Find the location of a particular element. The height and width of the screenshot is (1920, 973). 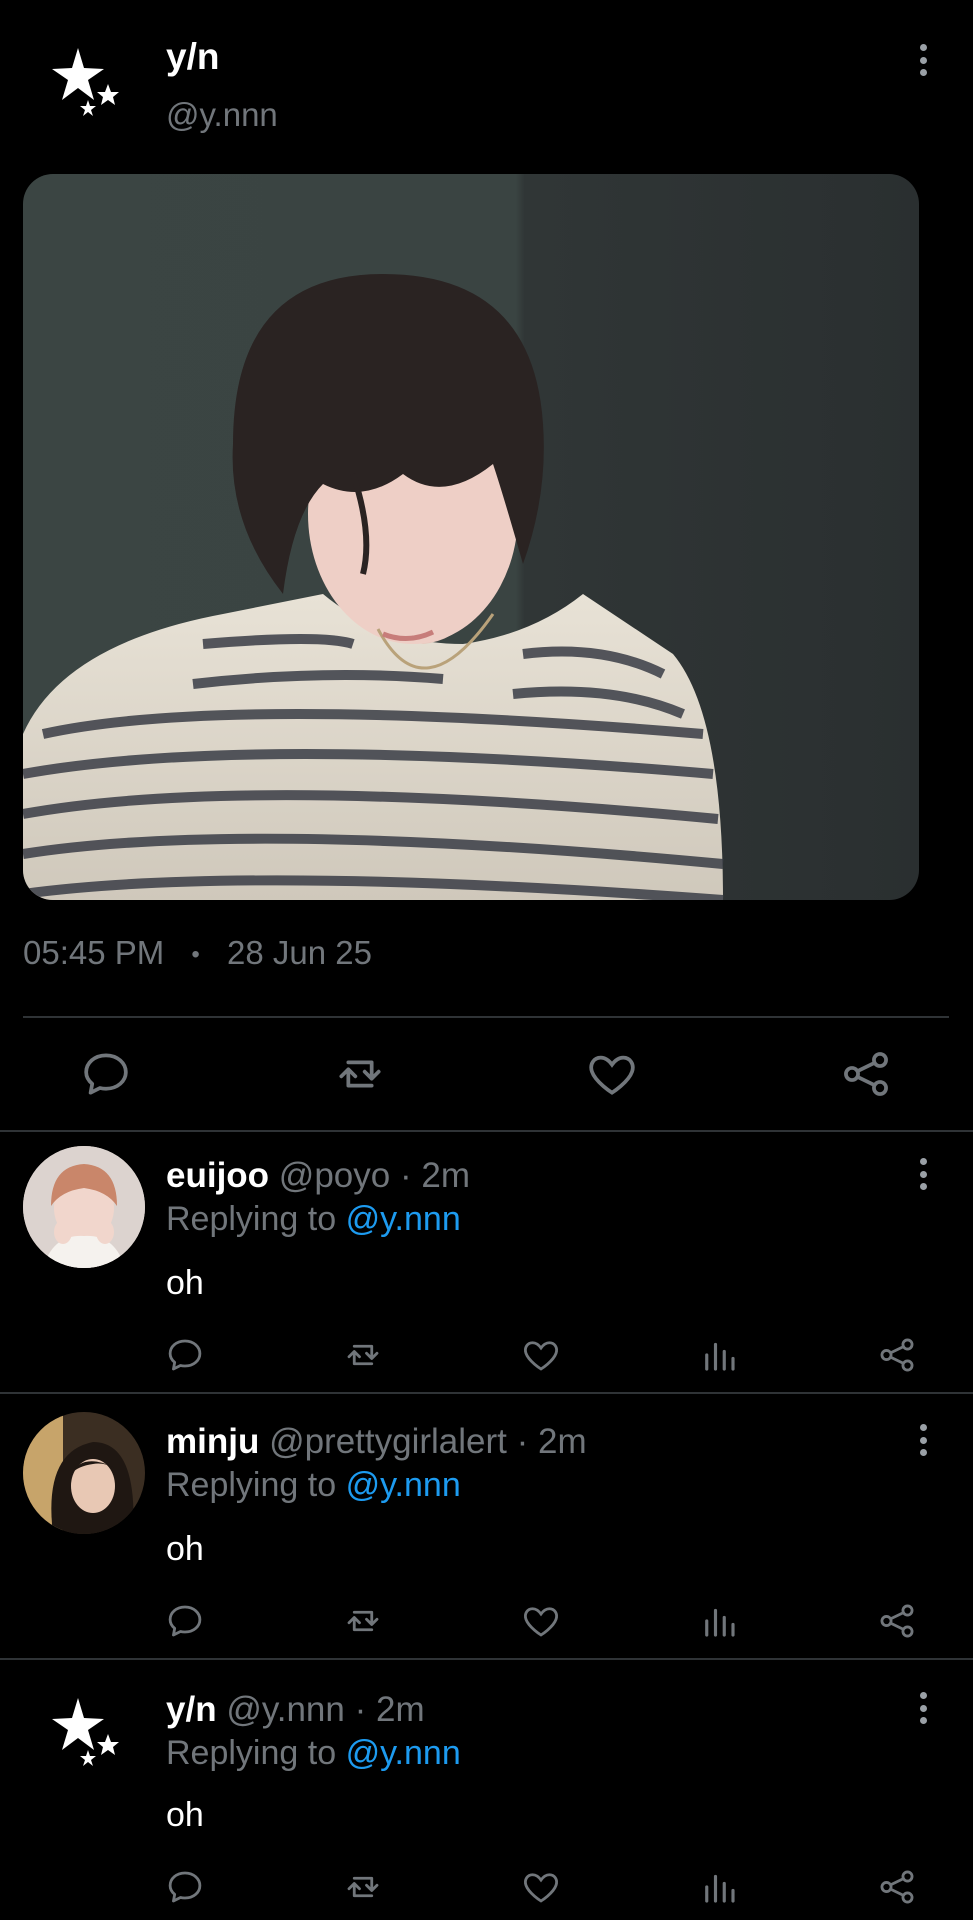

profile-avatar-star is located at coordinates (85, 85).